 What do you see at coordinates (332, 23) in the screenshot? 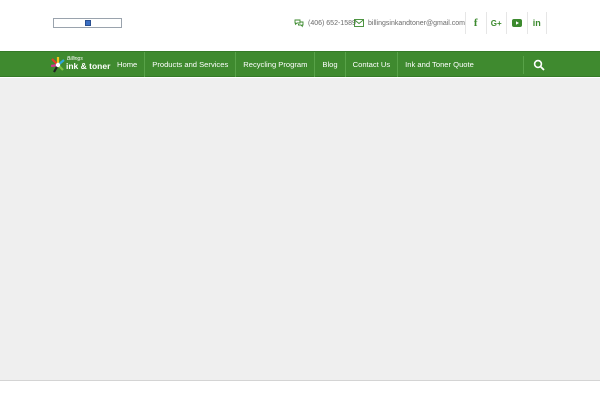
I see `phone-number: (406) 652-1589` at bounding box center [332, 23].